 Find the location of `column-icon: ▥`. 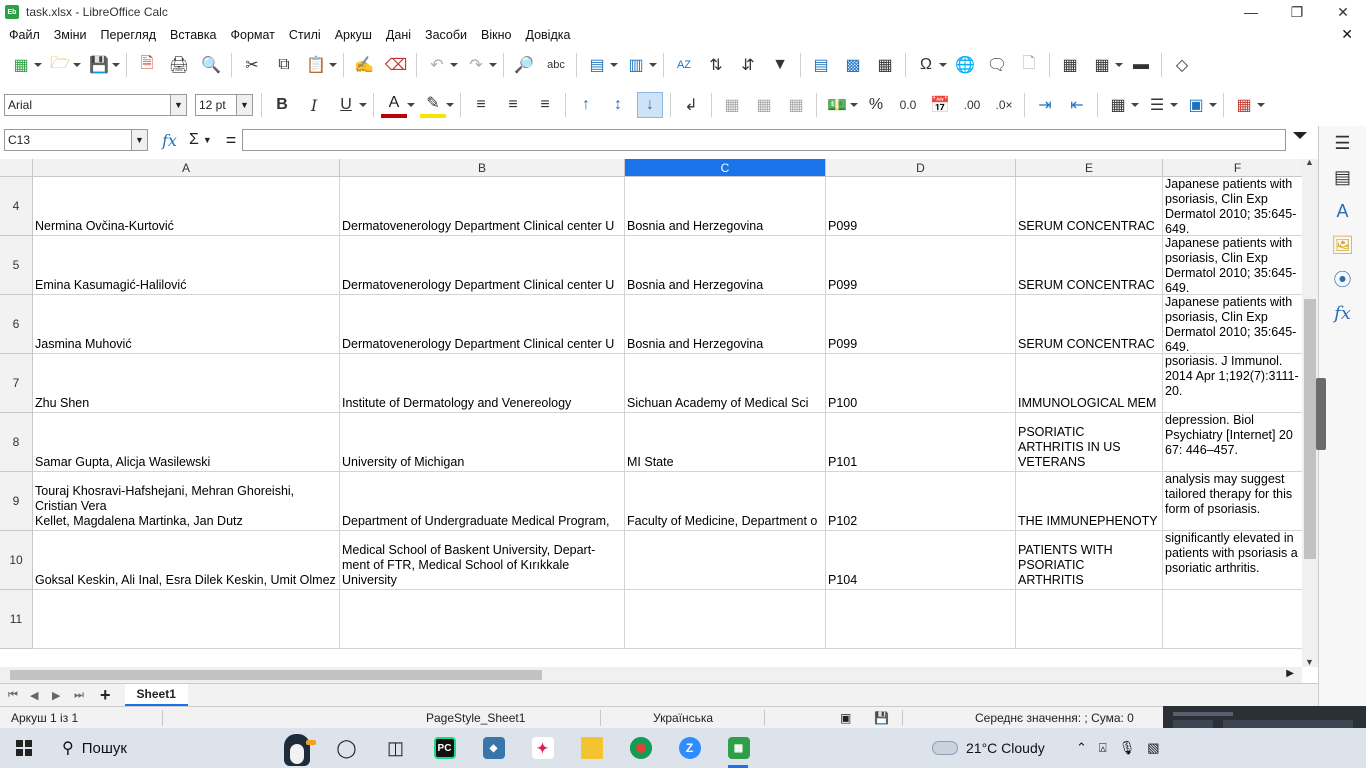

column-icon: ▥ is located at coordinates (640, 65).